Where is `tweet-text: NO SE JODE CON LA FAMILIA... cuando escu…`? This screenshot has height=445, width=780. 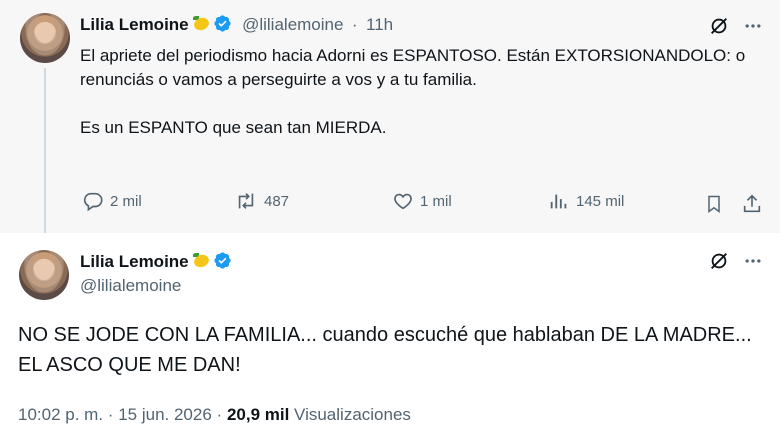 tweet-text: NO SE JODE CON LA FAMILIA... cuando escu… is located at coordinates (385, 350).